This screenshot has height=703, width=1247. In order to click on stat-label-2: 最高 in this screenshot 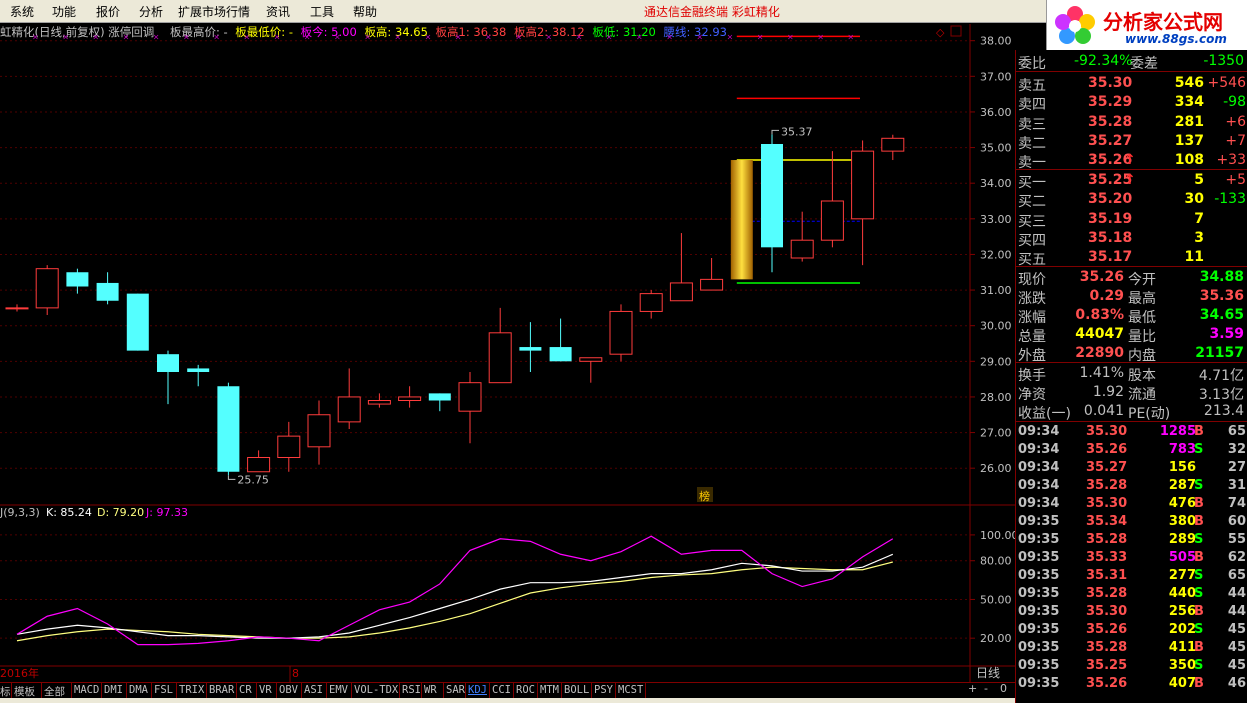, I will do `click(1142, 299)`.